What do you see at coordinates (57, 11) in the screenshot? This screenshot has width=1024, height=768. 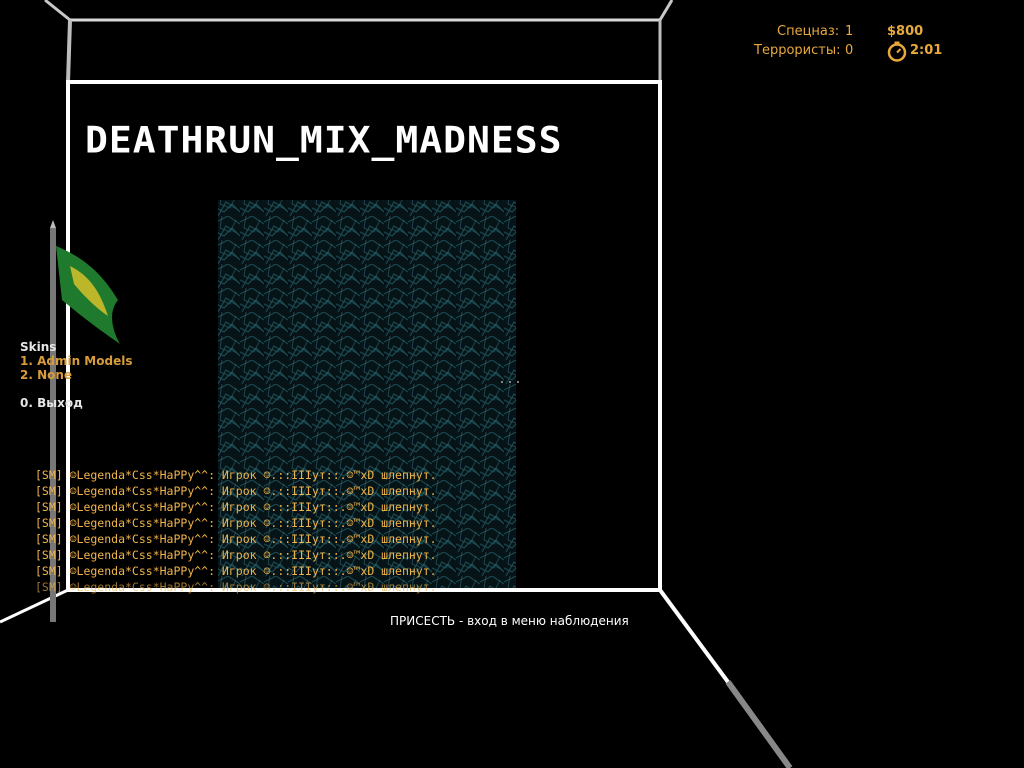 I see `room-edge-top` at bounding box center [57, 11].